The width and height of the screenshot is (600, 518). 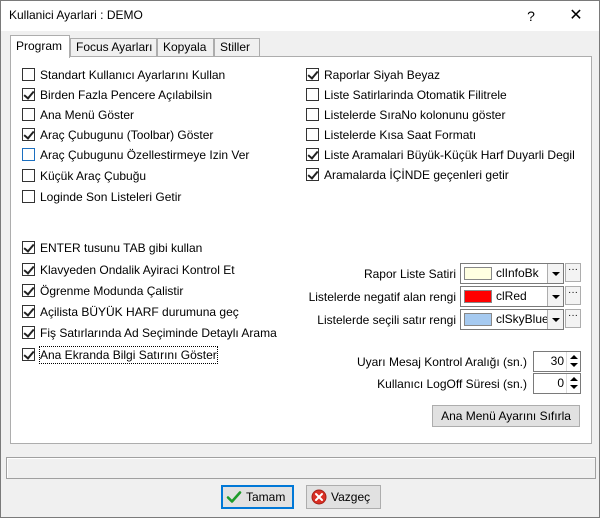 What do you see at coordinates (87, 115) in the screenshot?
I see `option-label: Ana Menü Göster` at bounding box center [87, 115].